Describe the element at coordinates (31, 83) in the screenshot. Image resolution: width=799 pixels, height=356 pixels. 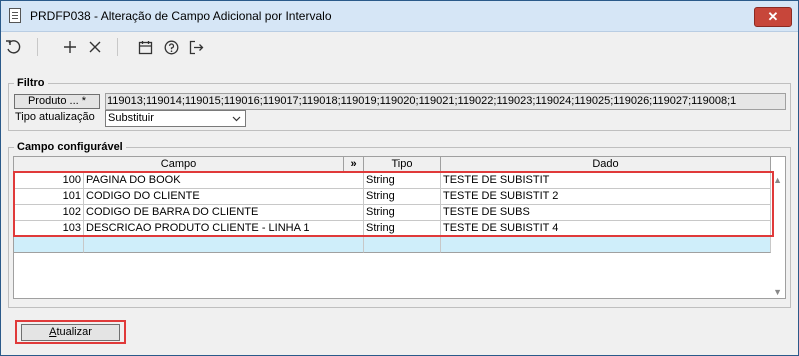
I see `filtro-legend: Filtro` at that location.